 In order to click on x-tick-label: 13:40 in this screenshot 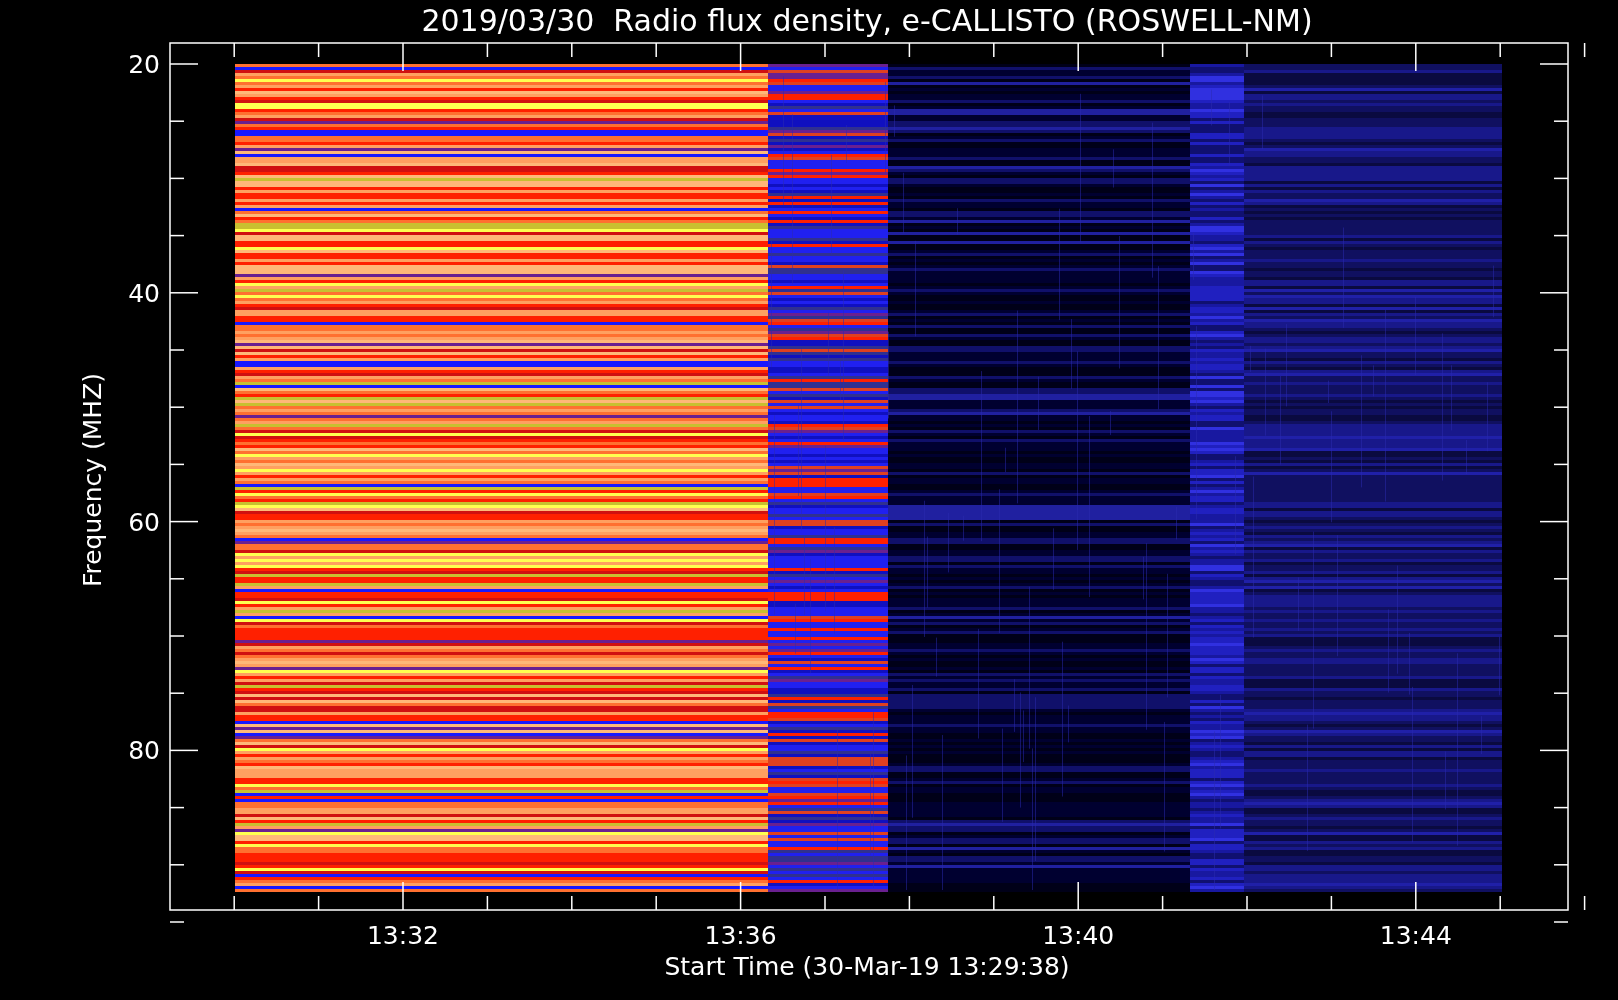, I will do `click(1078, 935)`.